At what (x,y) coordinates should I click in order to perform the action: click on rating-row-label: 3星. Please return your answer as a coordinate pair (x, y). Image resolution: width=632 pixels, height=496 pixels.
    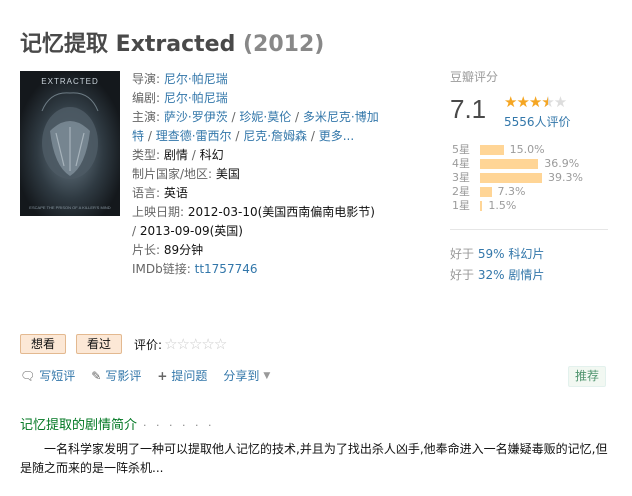
    Looking at the image, I should click on (461, 177).